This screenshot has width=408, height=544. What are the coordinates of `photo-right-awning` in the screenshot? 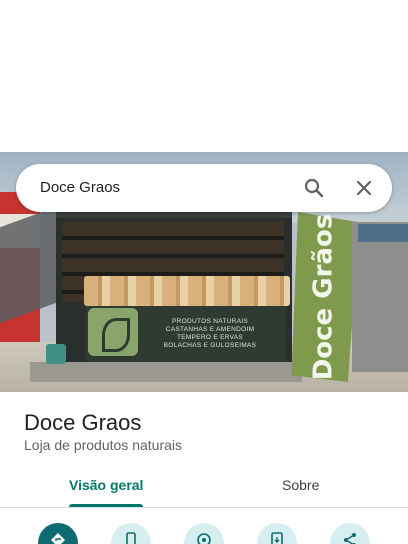 It's located at (383, 233).